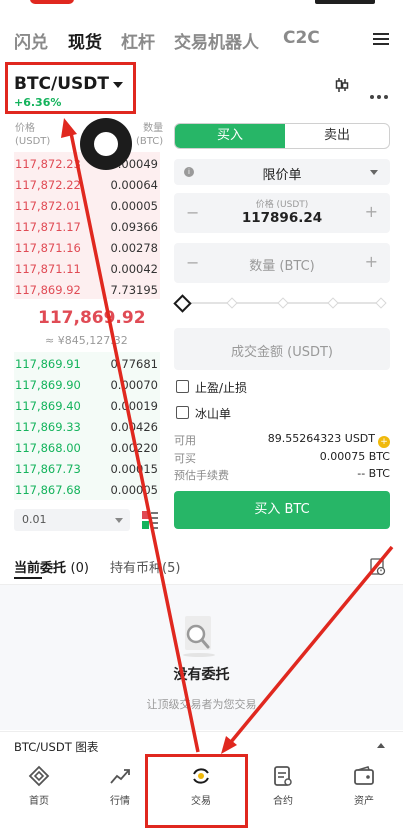  What do you see at coordinates (201, 704) in the screenshot?
I see `empty-subtitle-link: 让顶级交易者为您交易` at bounding box center [201, 704].